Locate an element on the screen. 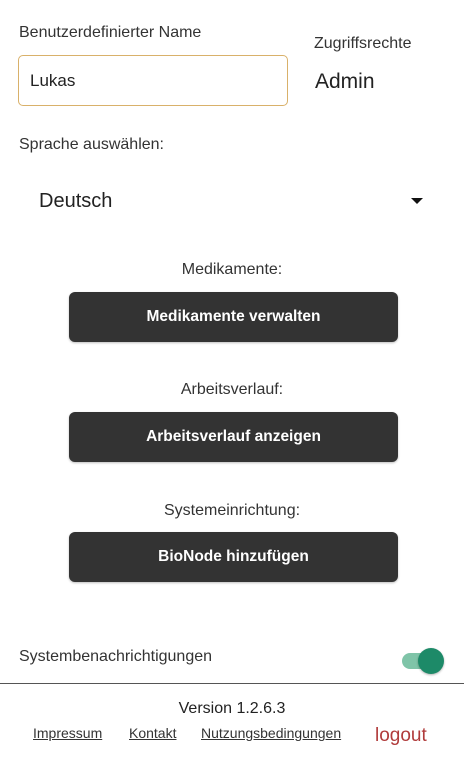 The height and width of the screenshot is (760, 464). name-label: Benutzerdefinierter Name is located at coordinates (110, 32).